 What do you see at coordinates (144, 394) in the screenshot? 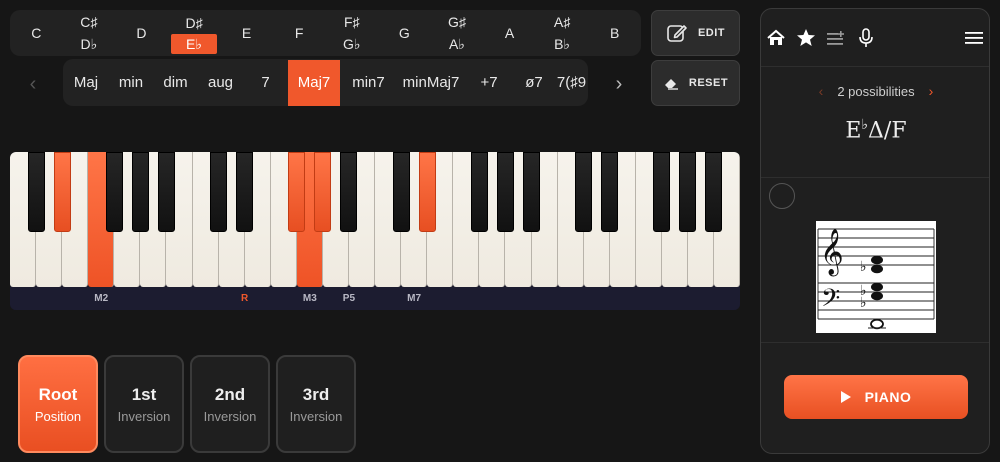
I see `inversion-title: 1st` at bounding box center [144, 394].